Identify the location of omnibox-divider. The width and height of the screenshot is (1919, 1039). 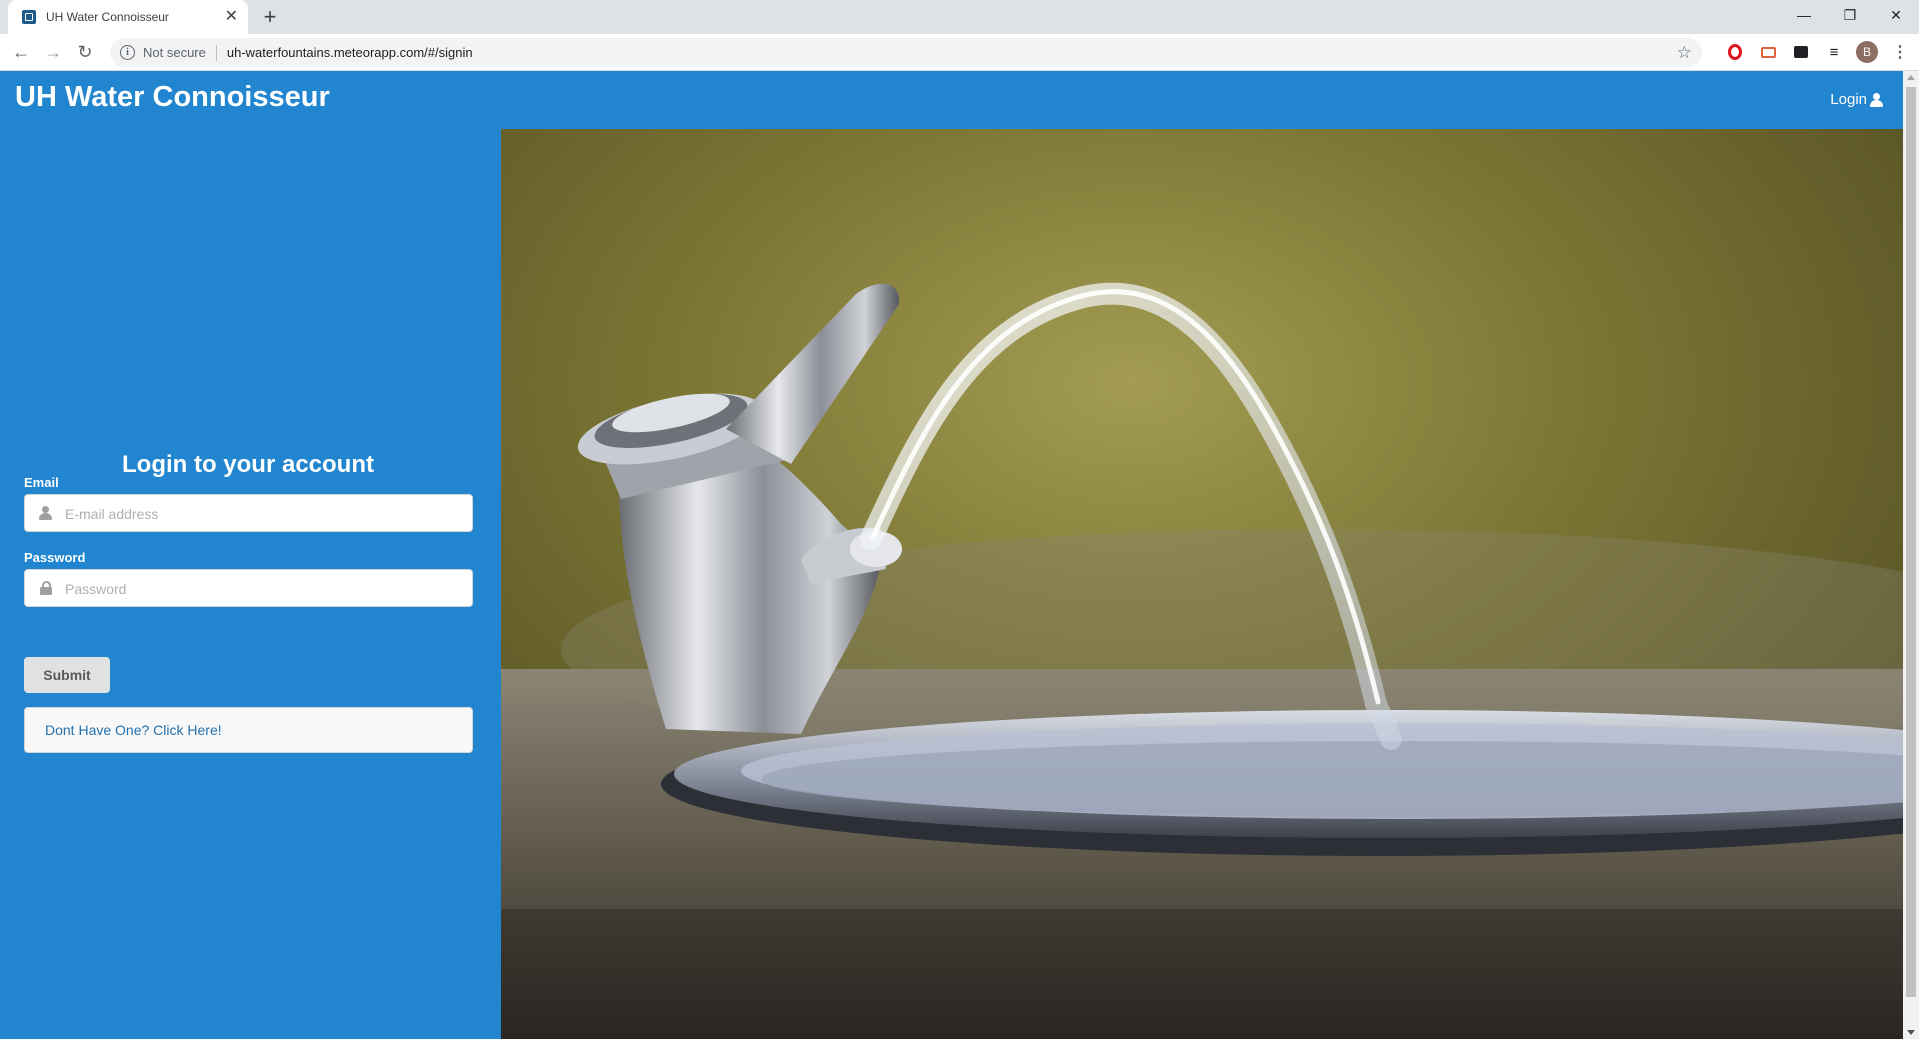
(216, 52).